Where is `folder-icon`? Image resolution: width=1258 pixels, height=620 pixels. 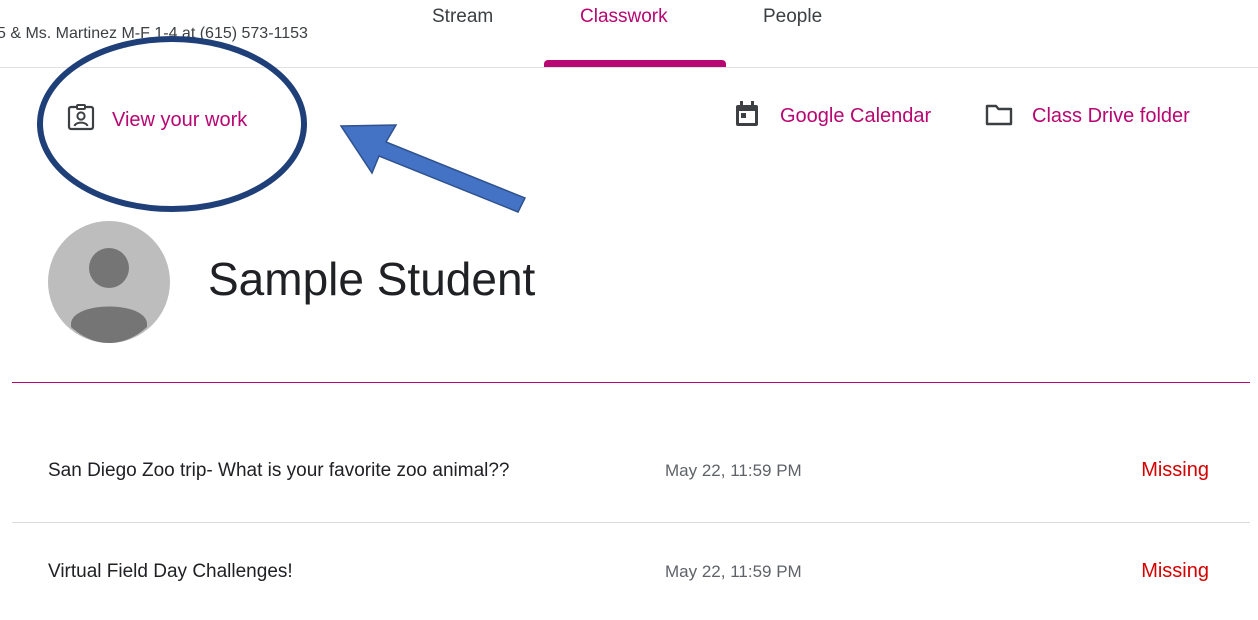 folder-icon is located at coordinates (999, 116).